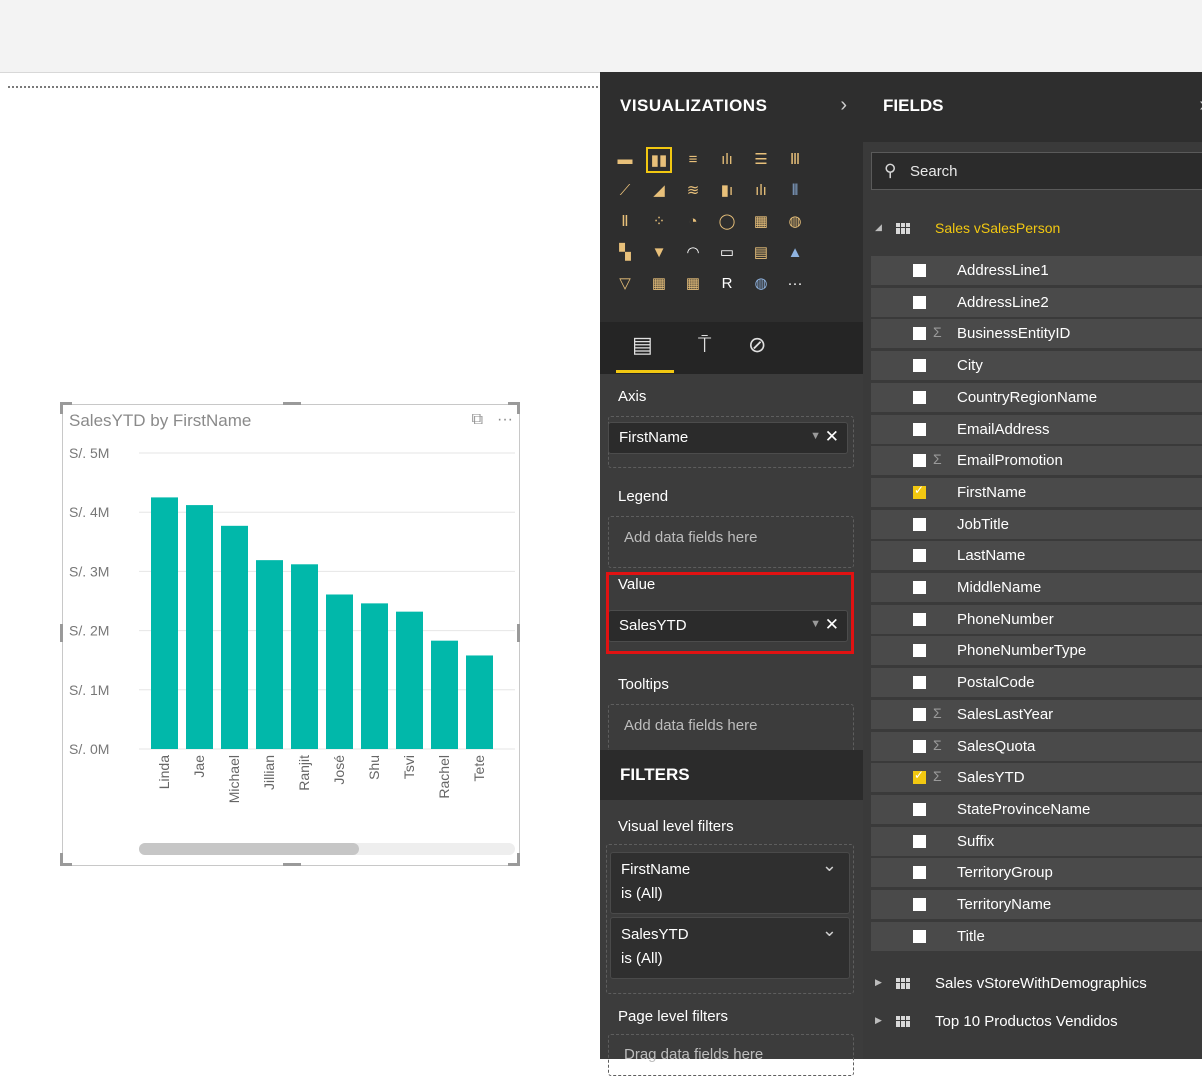 This screenshot has height=1076, width=1202. Describe the element at coordinates (1032, 1023) in the screenshot. I see `table-top-10-productos-vendidos: ▶ Top 10 Productos Vendidos` at that location.